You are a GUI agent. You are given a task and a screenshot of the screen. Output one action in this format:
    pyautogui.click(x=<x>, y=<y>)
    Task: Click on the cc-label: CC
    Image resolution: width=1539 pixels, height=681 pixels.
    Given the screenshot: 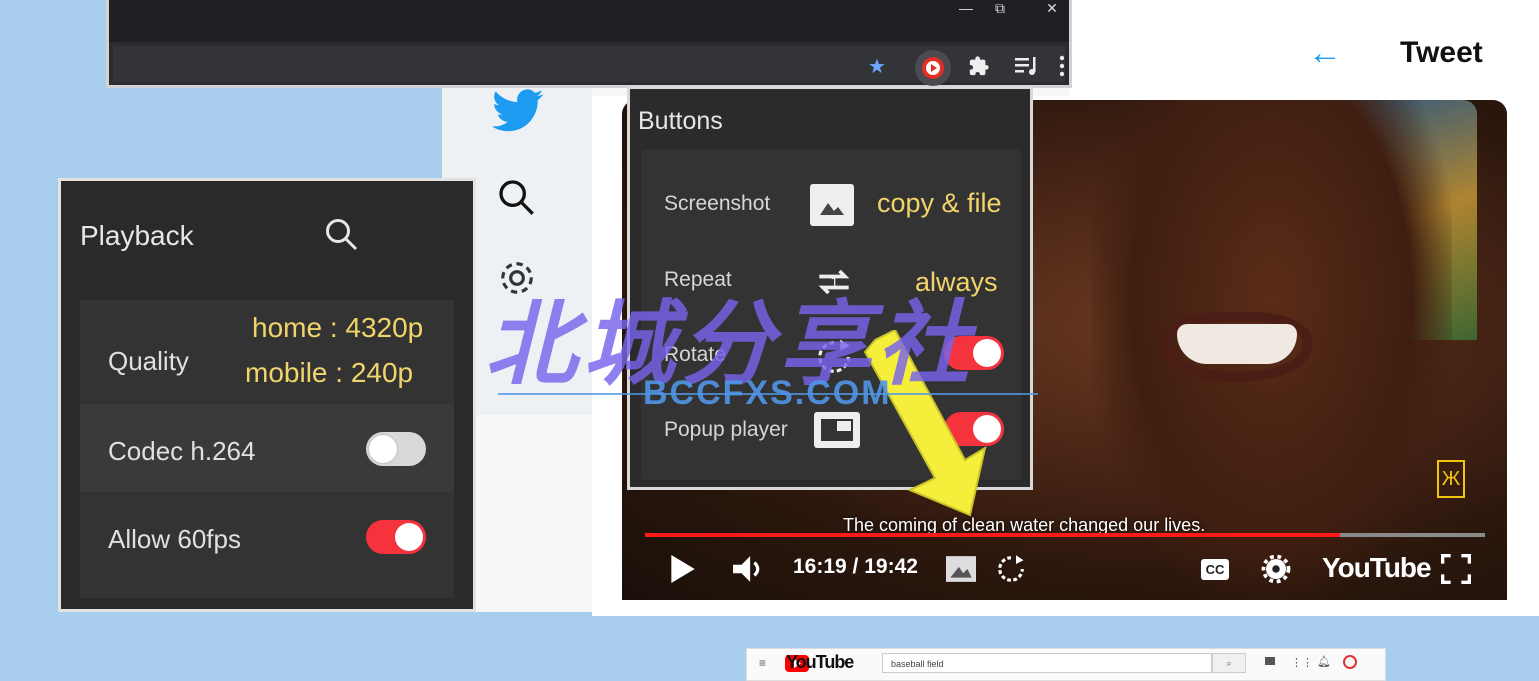 What is the action you would take?
    pyautogui.click(x=1215, y=569)
    